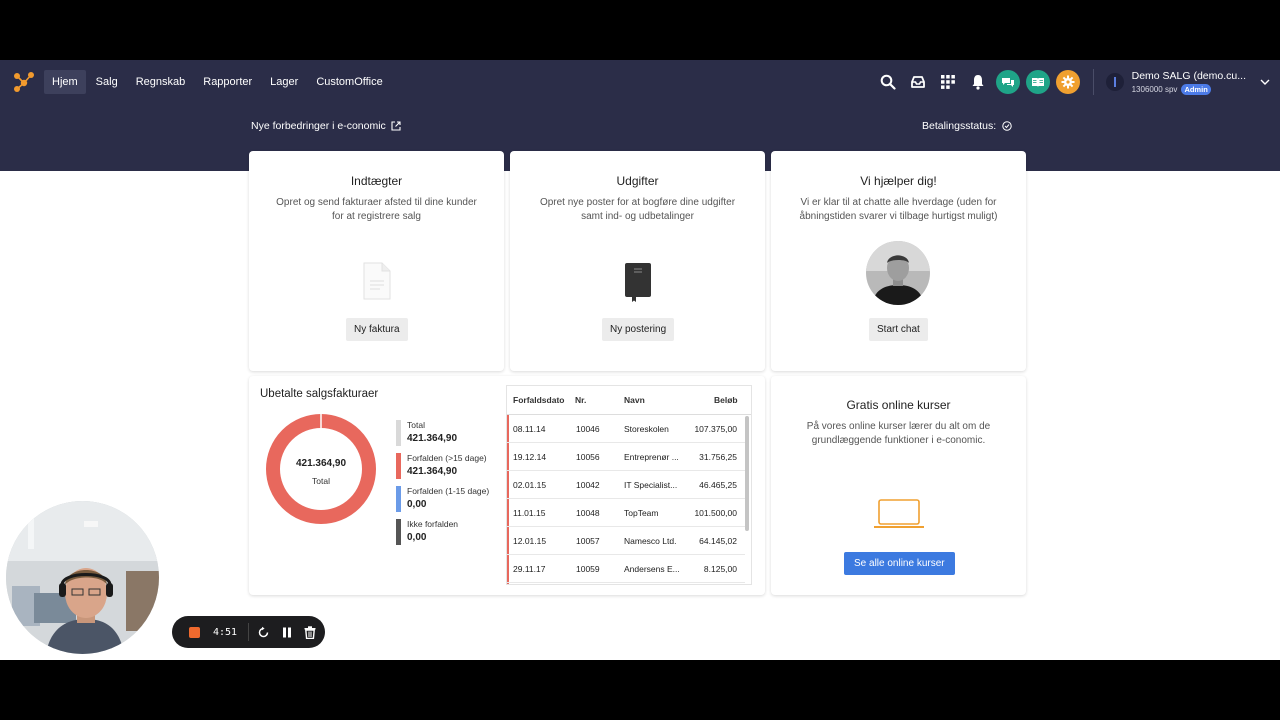 Image resolution: width=1280 pixels, height=720 pixels. What do you see at coordinates (1007, 82) in the screenshot?
I see `chat-icon` at bounding box center [1007, 82].